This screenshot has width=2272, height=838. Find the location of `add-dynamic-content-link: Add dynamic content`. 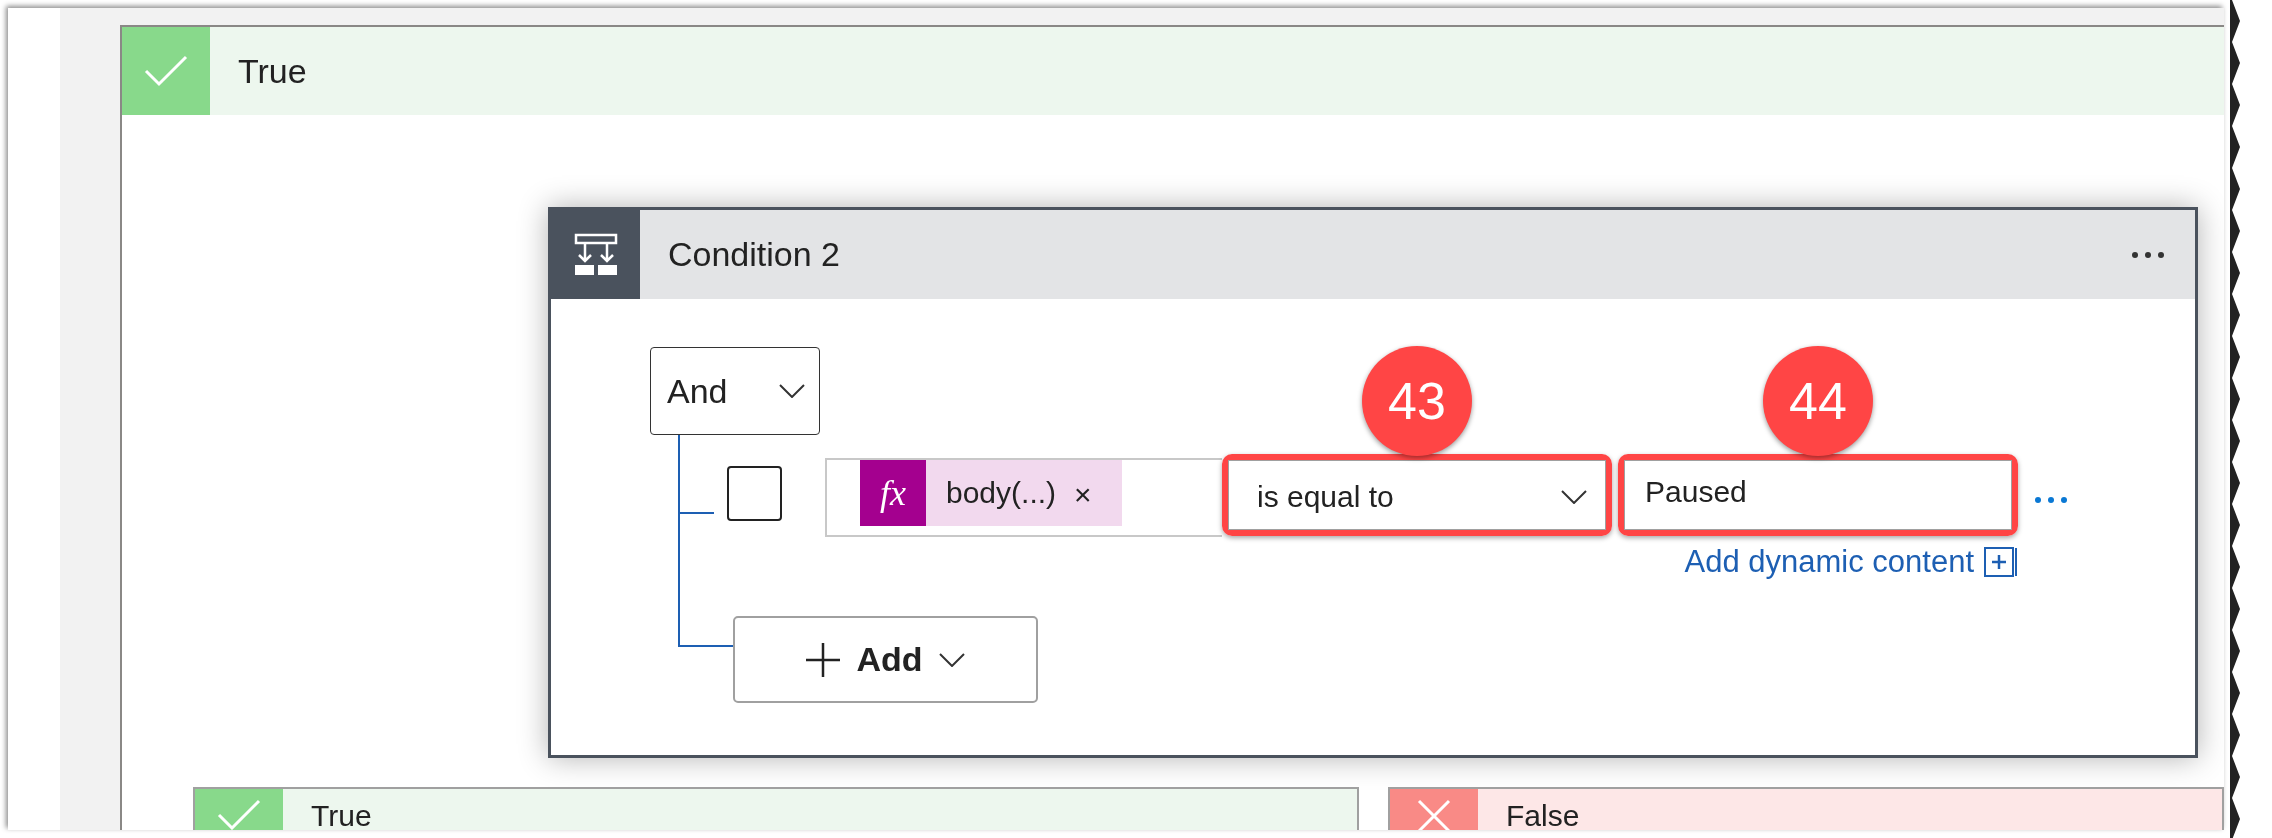

add-dynamic-content-link: Add dynamic content is located at coordinates (1829, 562).